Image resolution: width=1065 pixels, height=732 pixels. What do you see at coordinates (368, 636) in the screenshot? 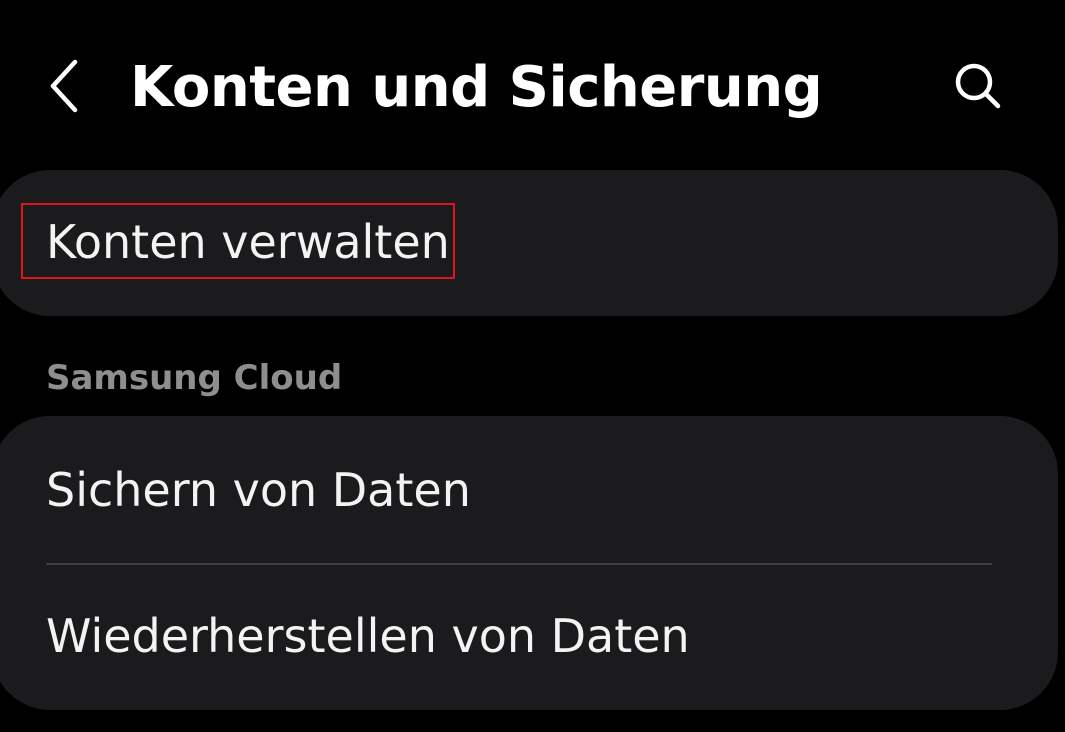
I see `list-item-label: Wiederherstellen von Daten` at bounding box center [368, 636].